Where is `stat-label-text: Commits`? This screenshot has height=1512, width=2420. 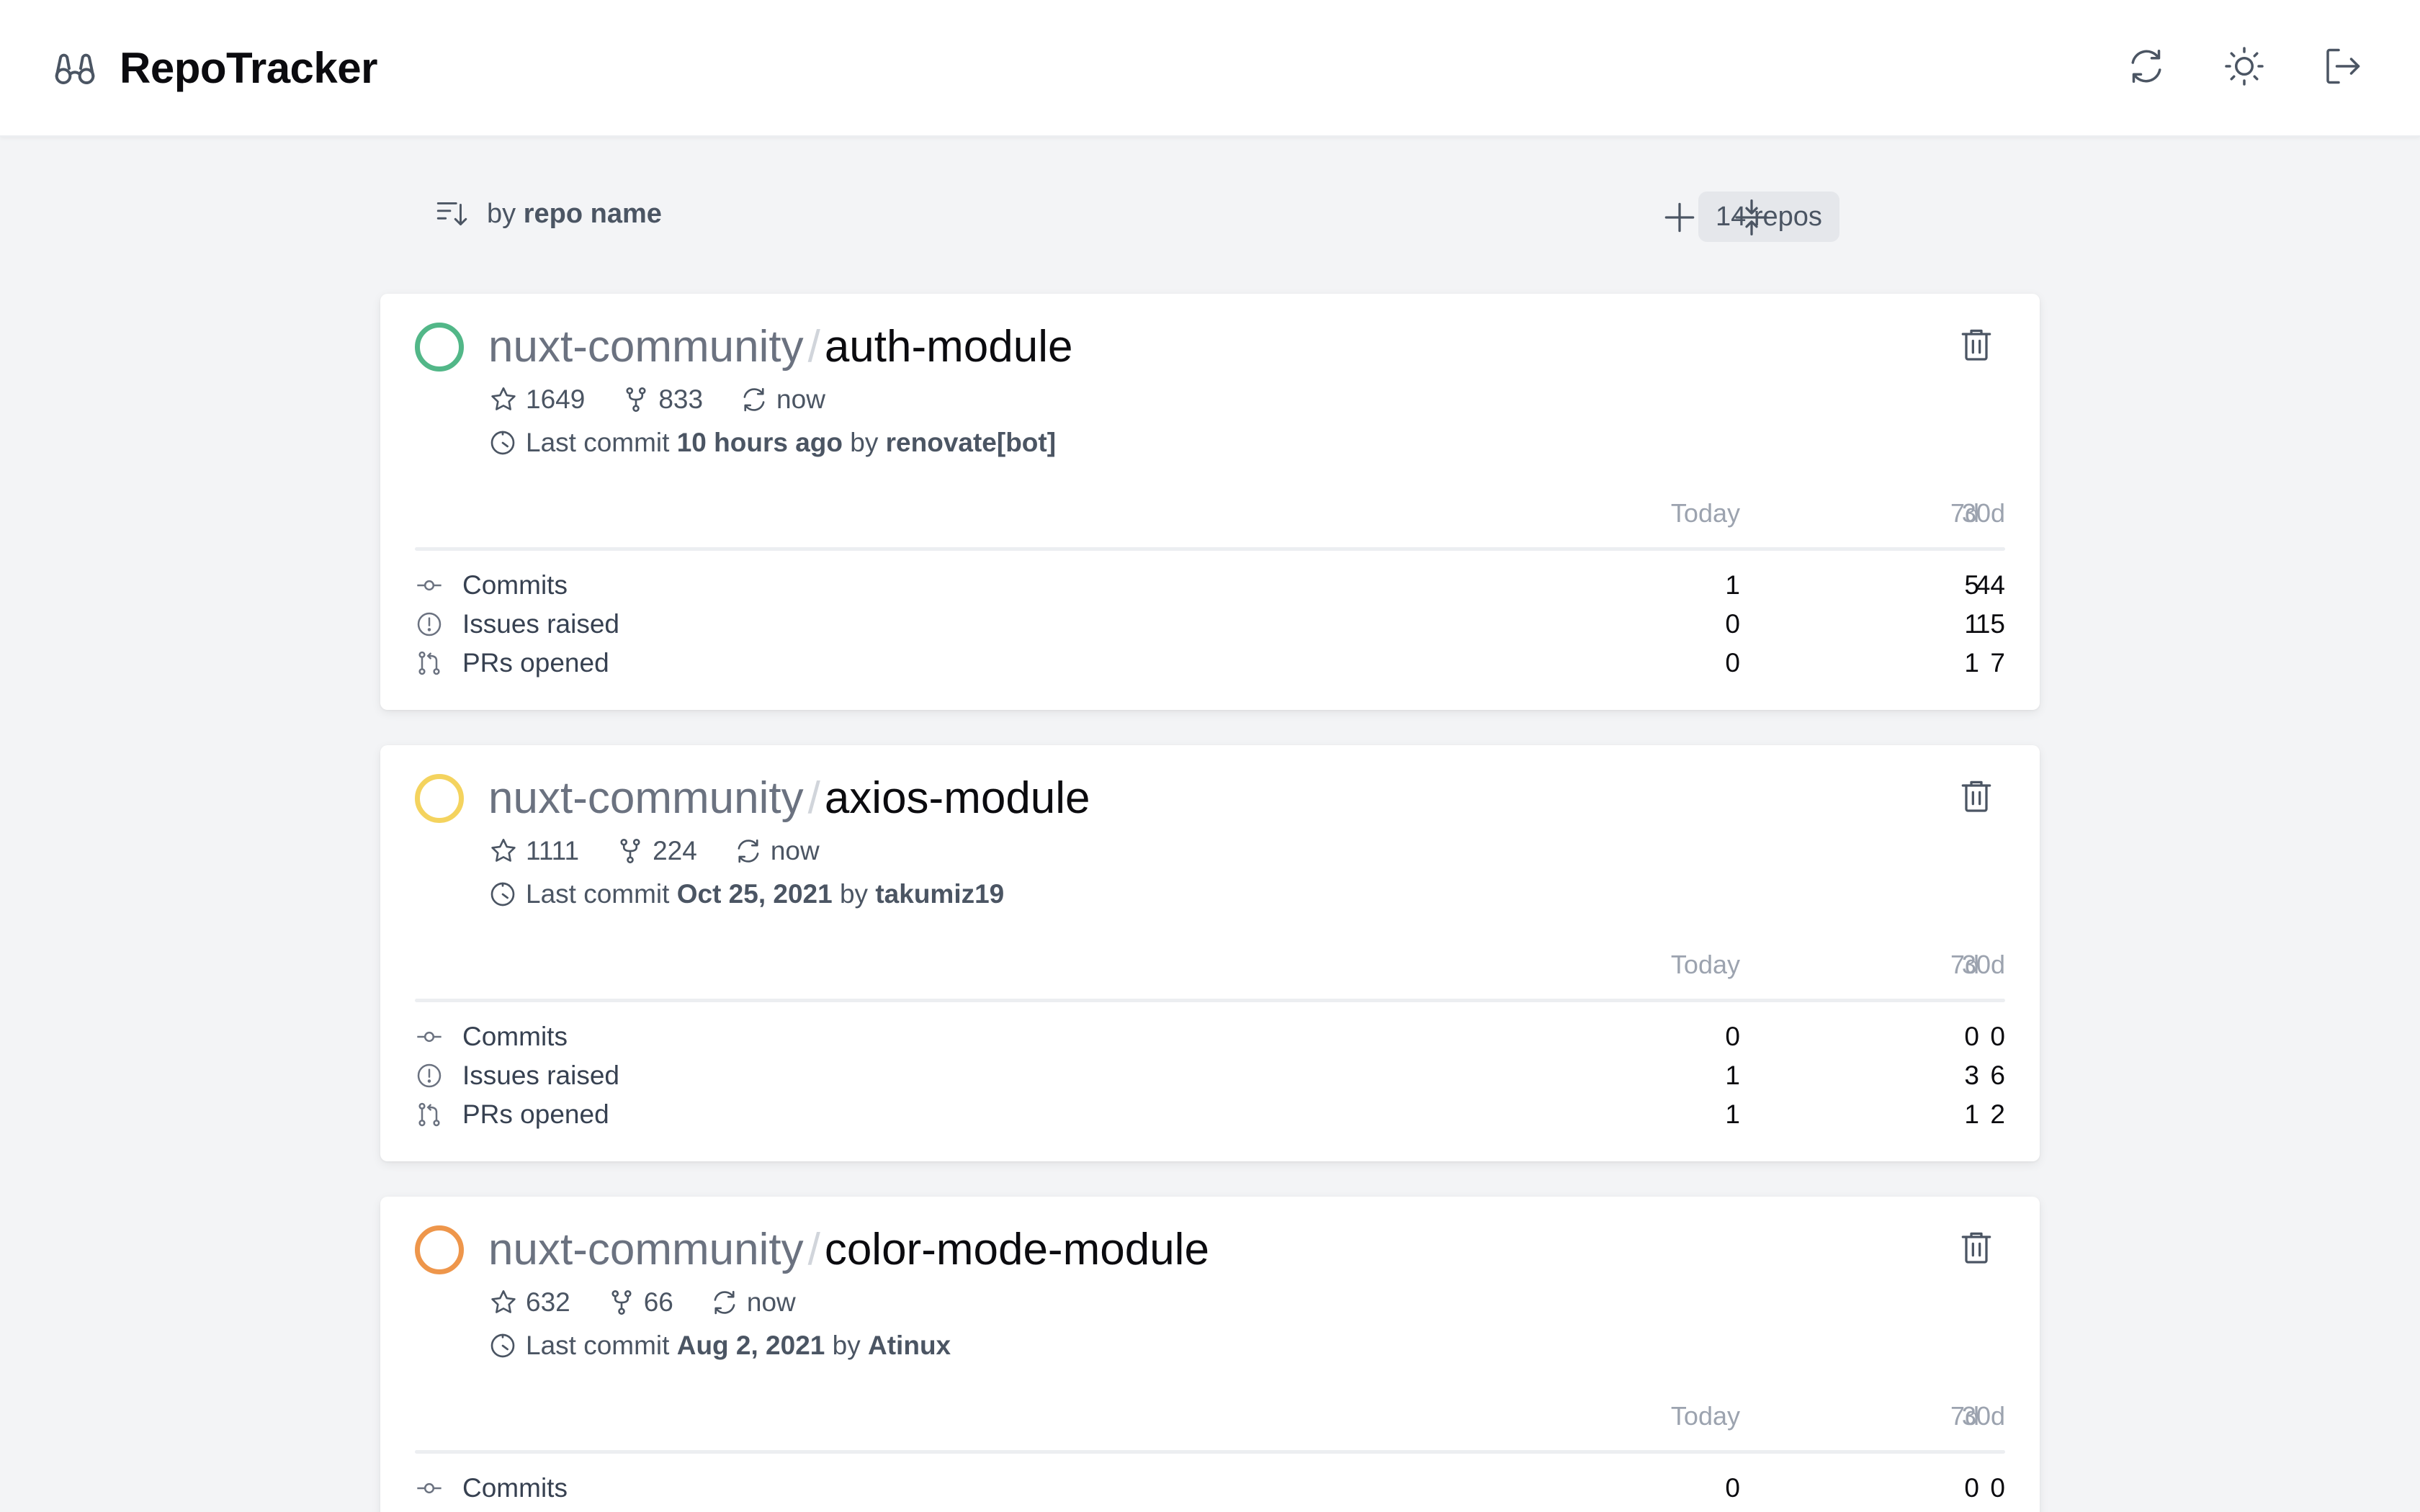 stat-label-text: Commits is located at coordinates (515, 1488).